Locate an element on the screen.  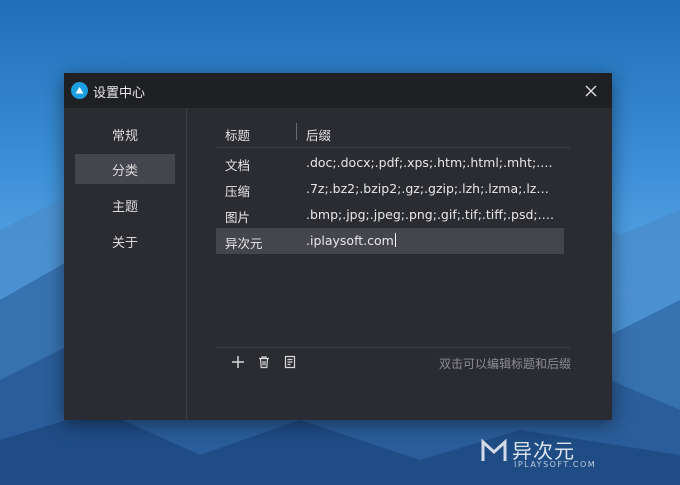
sidebar-item-general: 常规 is located at coordinates (125, 134).